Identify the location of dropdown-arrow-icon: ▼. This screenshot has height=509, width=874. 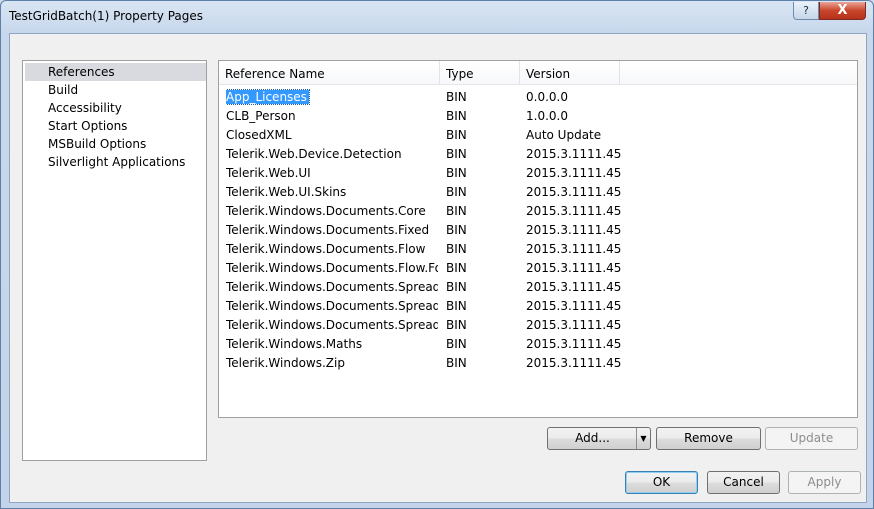
(643, 438).